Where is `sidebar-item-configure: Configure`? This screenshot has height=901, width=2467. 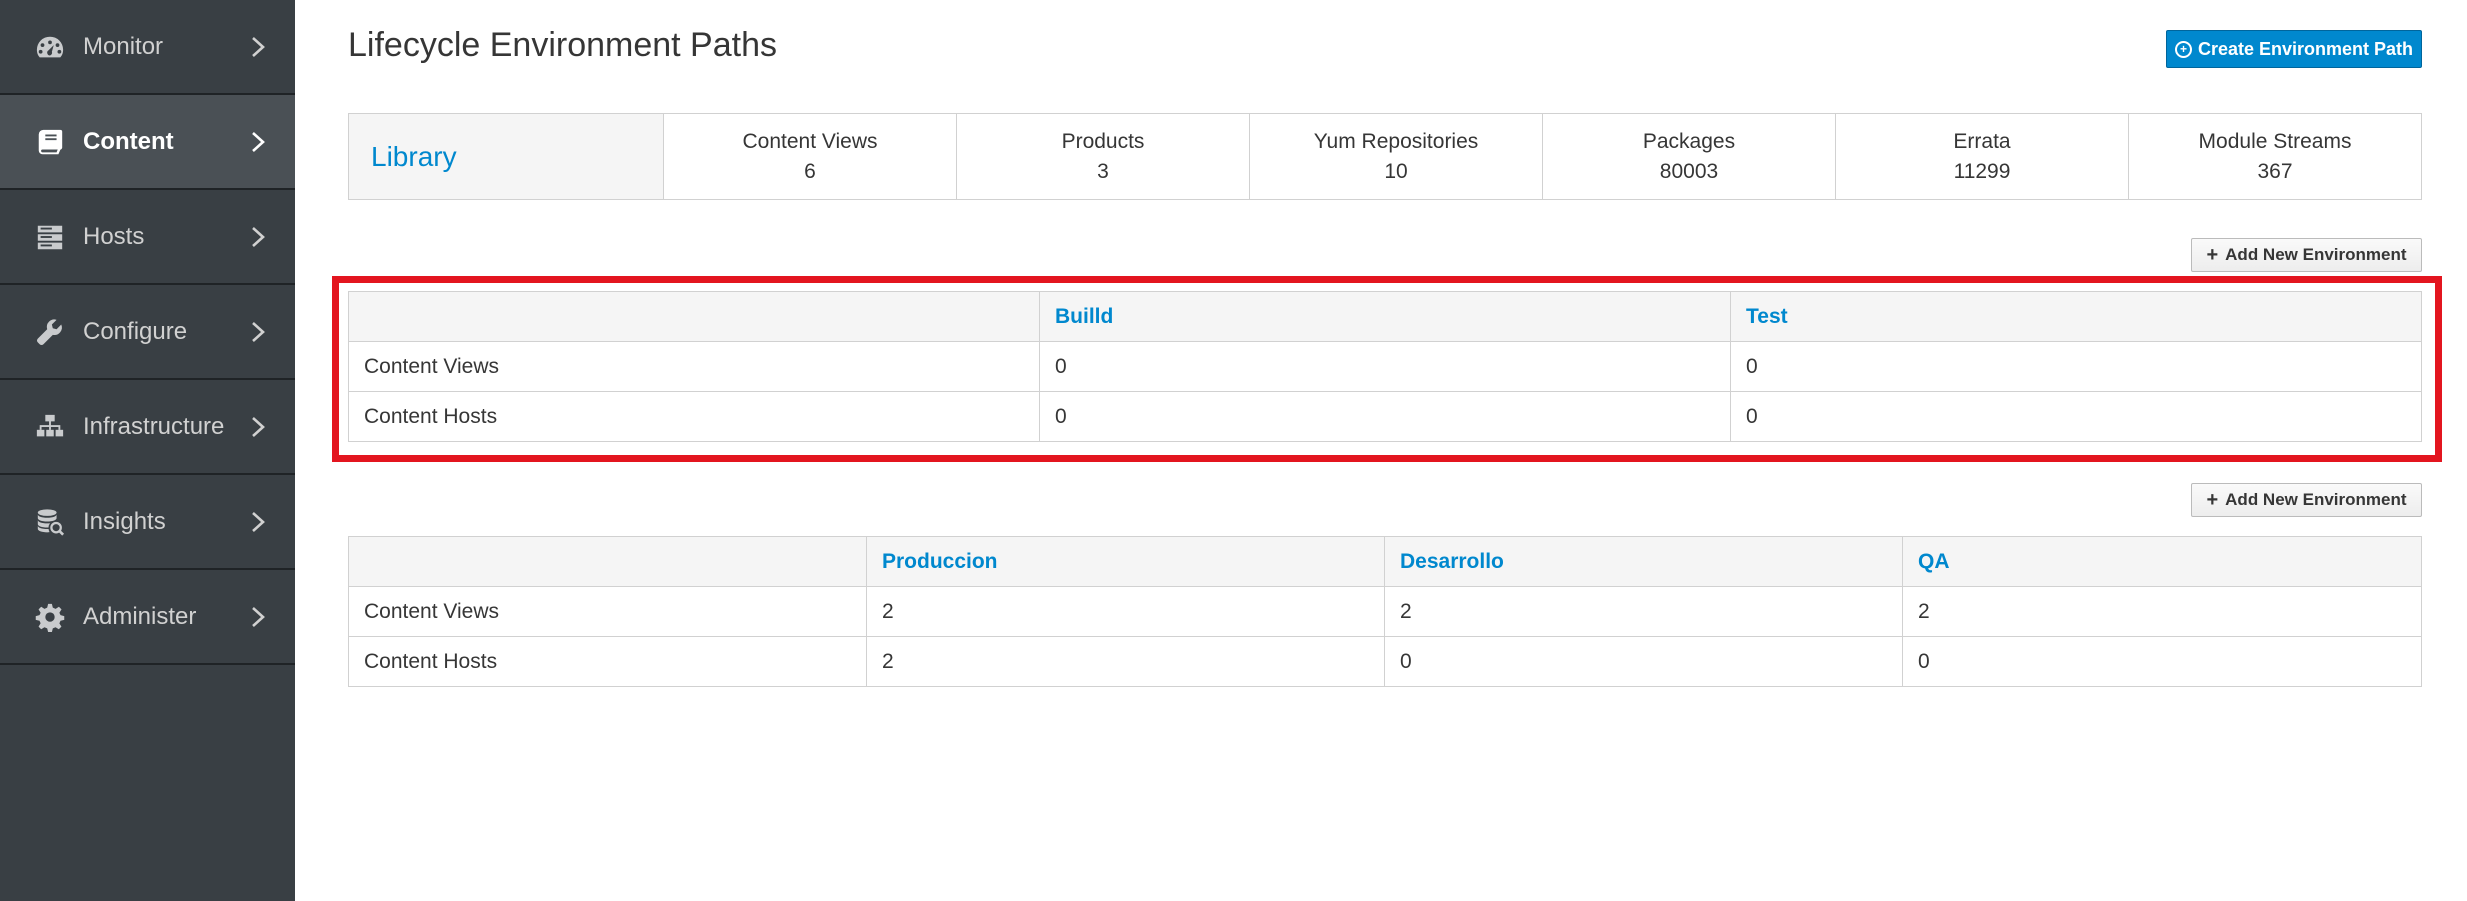 sidebar-item-configure: Configure is located at coordinates (147, 332).